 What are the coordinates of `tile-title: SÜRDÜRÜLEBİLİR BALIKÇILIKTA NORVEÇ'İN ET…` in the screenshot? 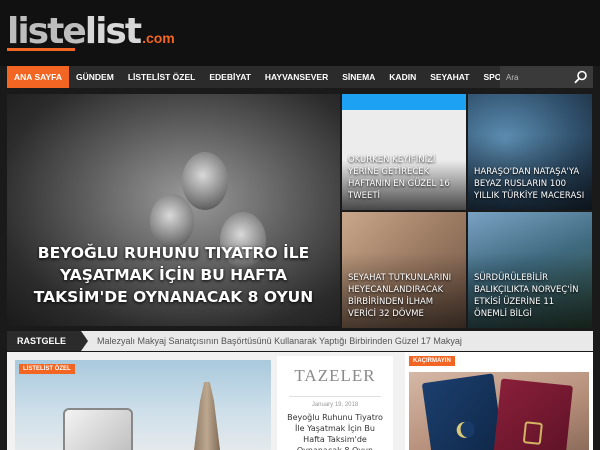 It's located at (530, 296).